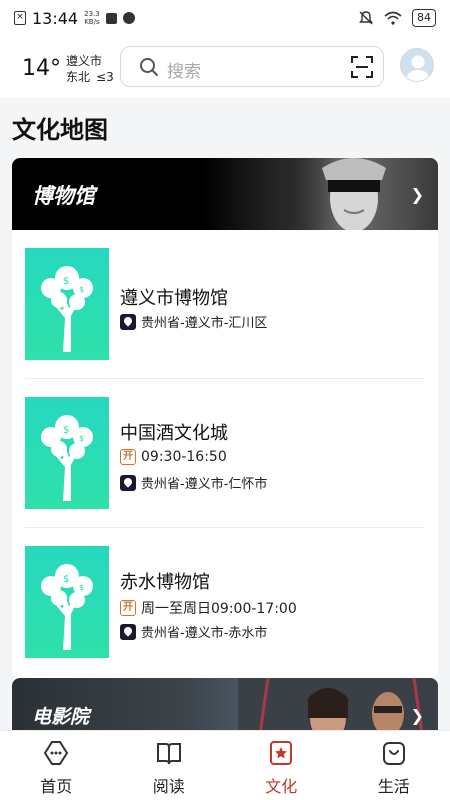 This screenshot has height=800, width=450. What do you see at coordinates (174, 433) in the screenshot?
I see `place-name: 中国酒文化城` at bounding box center [174, 433].